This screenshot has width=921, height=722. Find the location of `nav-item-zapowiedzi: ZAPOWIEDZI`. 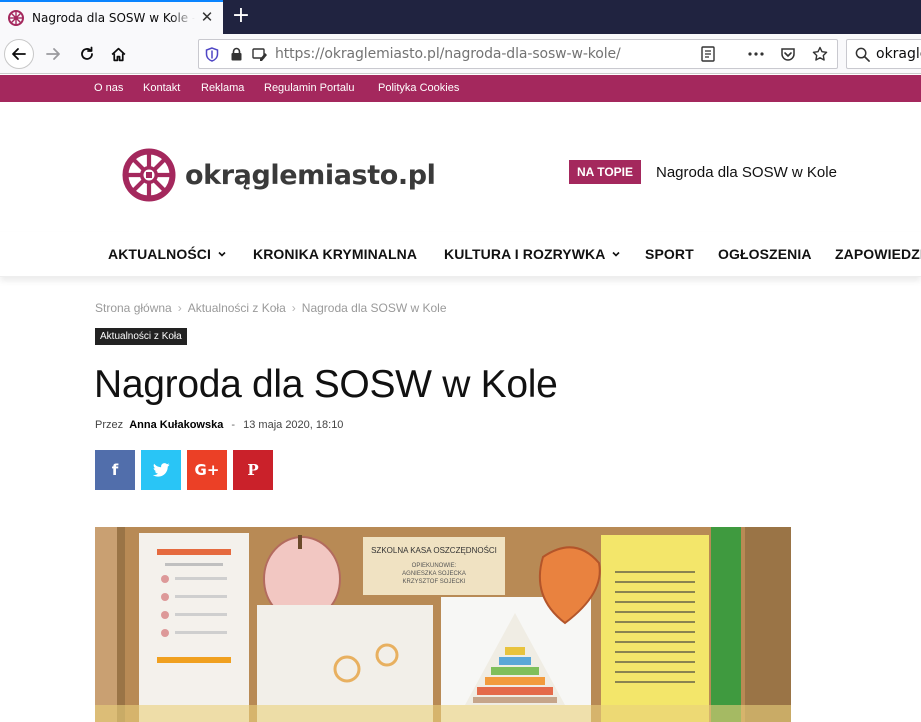

nav-item-zapowiedzi: ZAPOWIEDZI is located at coordinates (878, 254).